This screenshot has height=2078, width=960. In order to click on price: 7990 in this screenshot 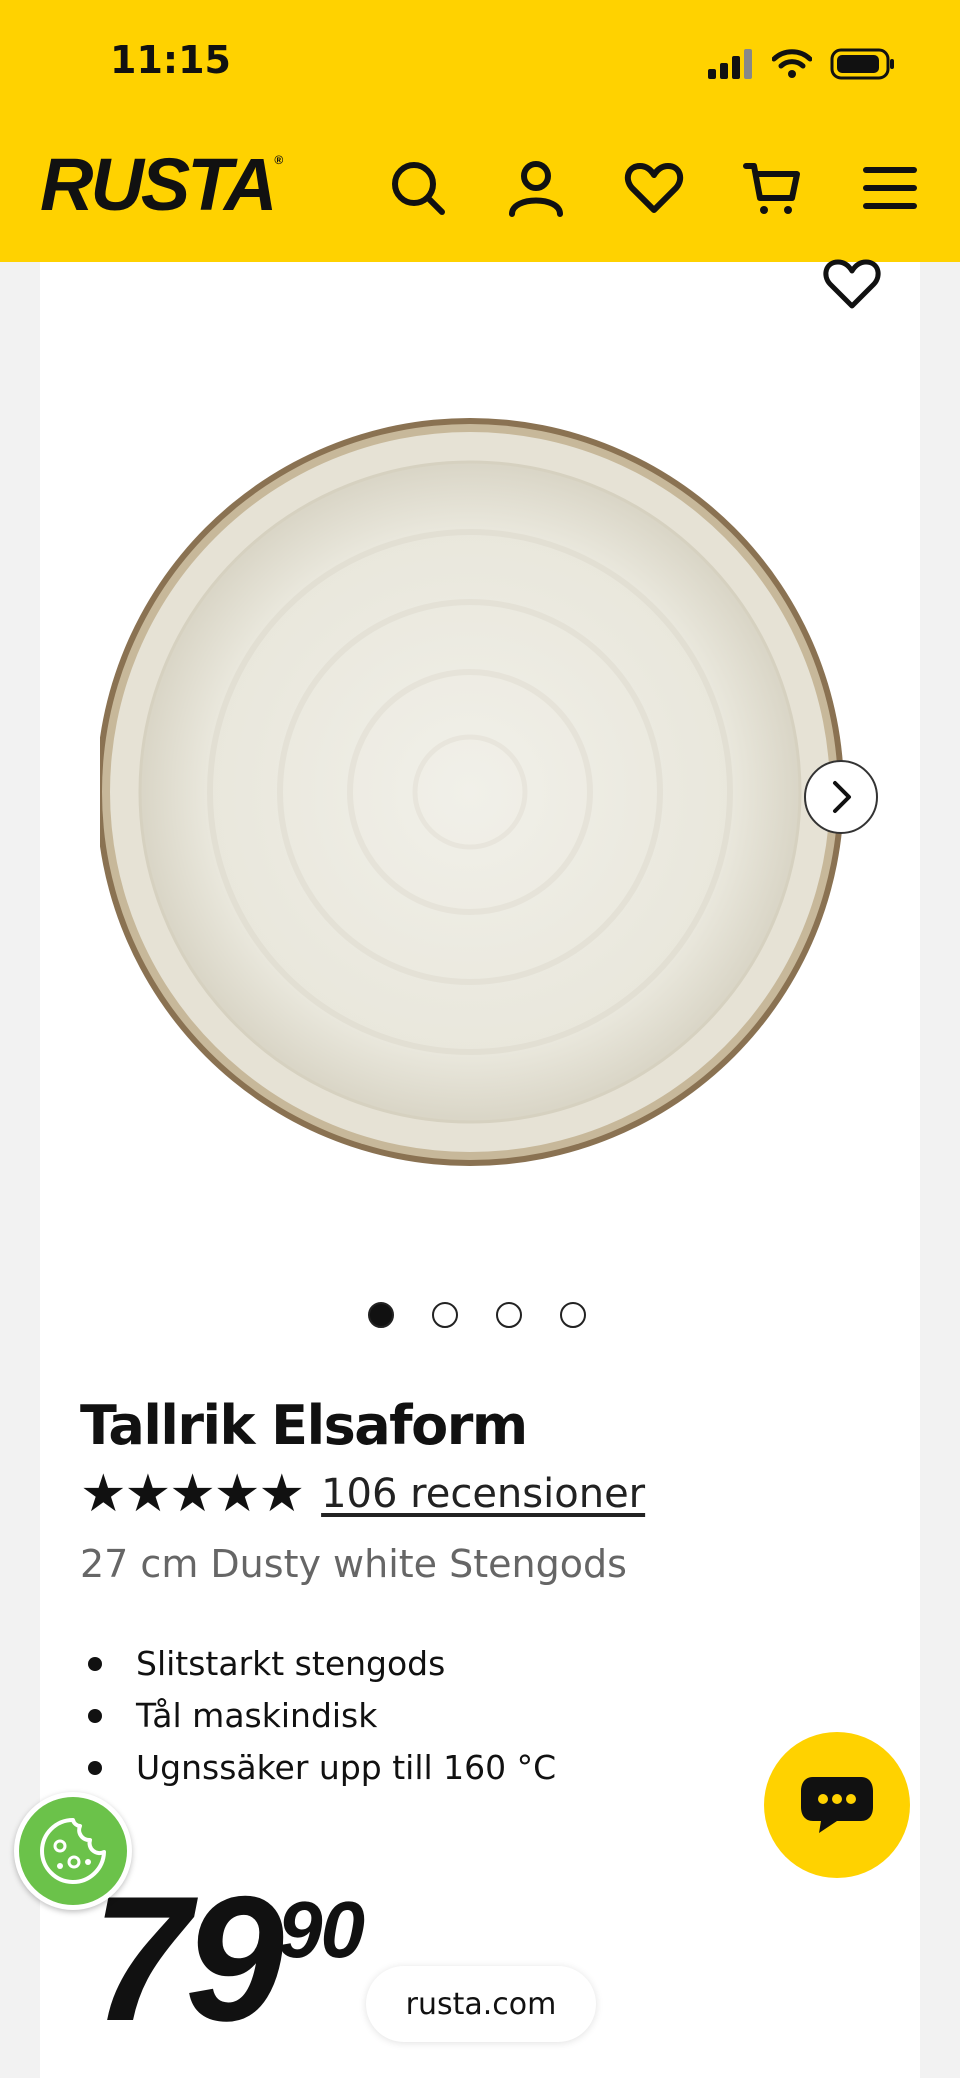, I will do `click(228, 1959)`.